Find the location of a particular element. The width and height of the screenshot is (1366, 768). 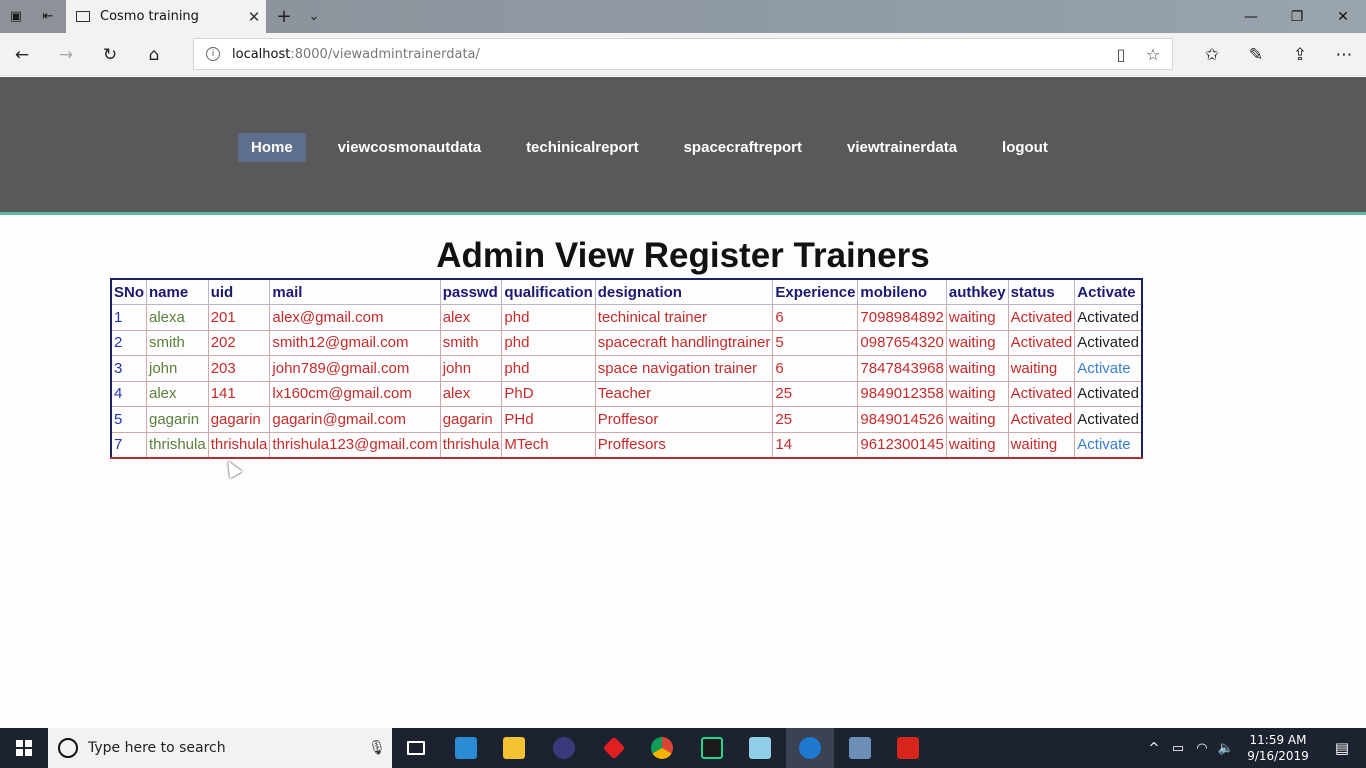

column-header-authkey: authkey is located at coordinates (977, 291).